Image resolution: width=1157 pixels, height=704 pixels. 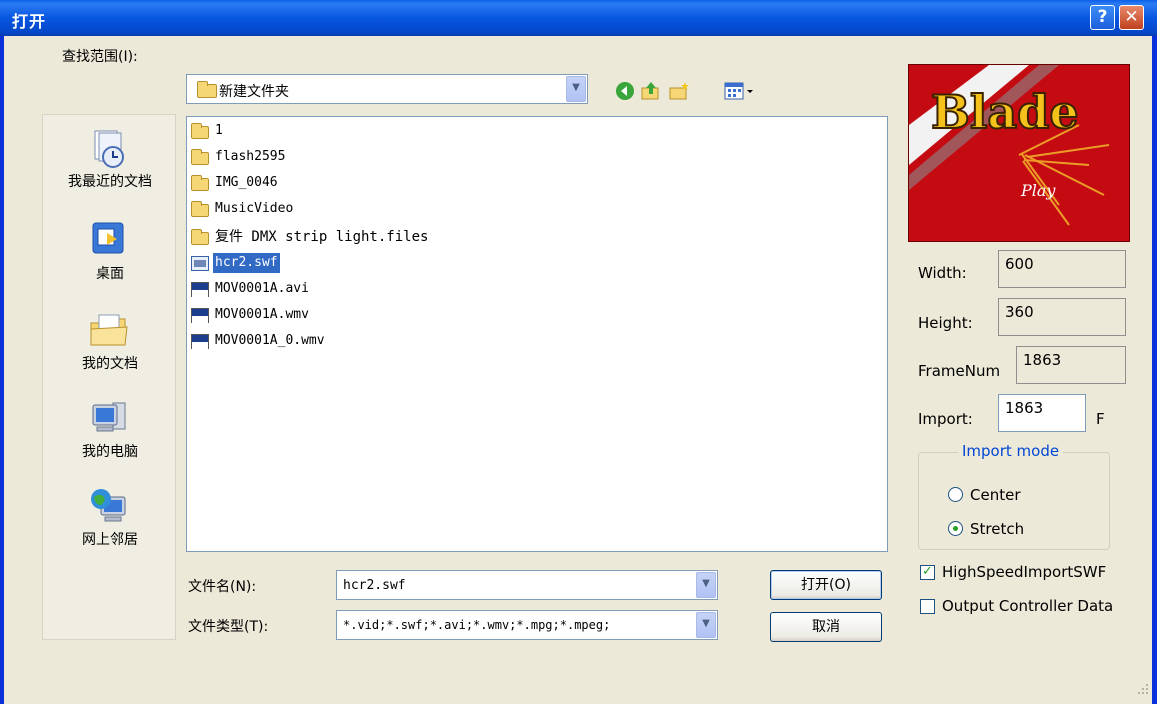 What do you see at coordinates (322, 237) in the screenshot?
I see `file-name: 复件 DMX strip light.files` at bounding box center [322, 237].